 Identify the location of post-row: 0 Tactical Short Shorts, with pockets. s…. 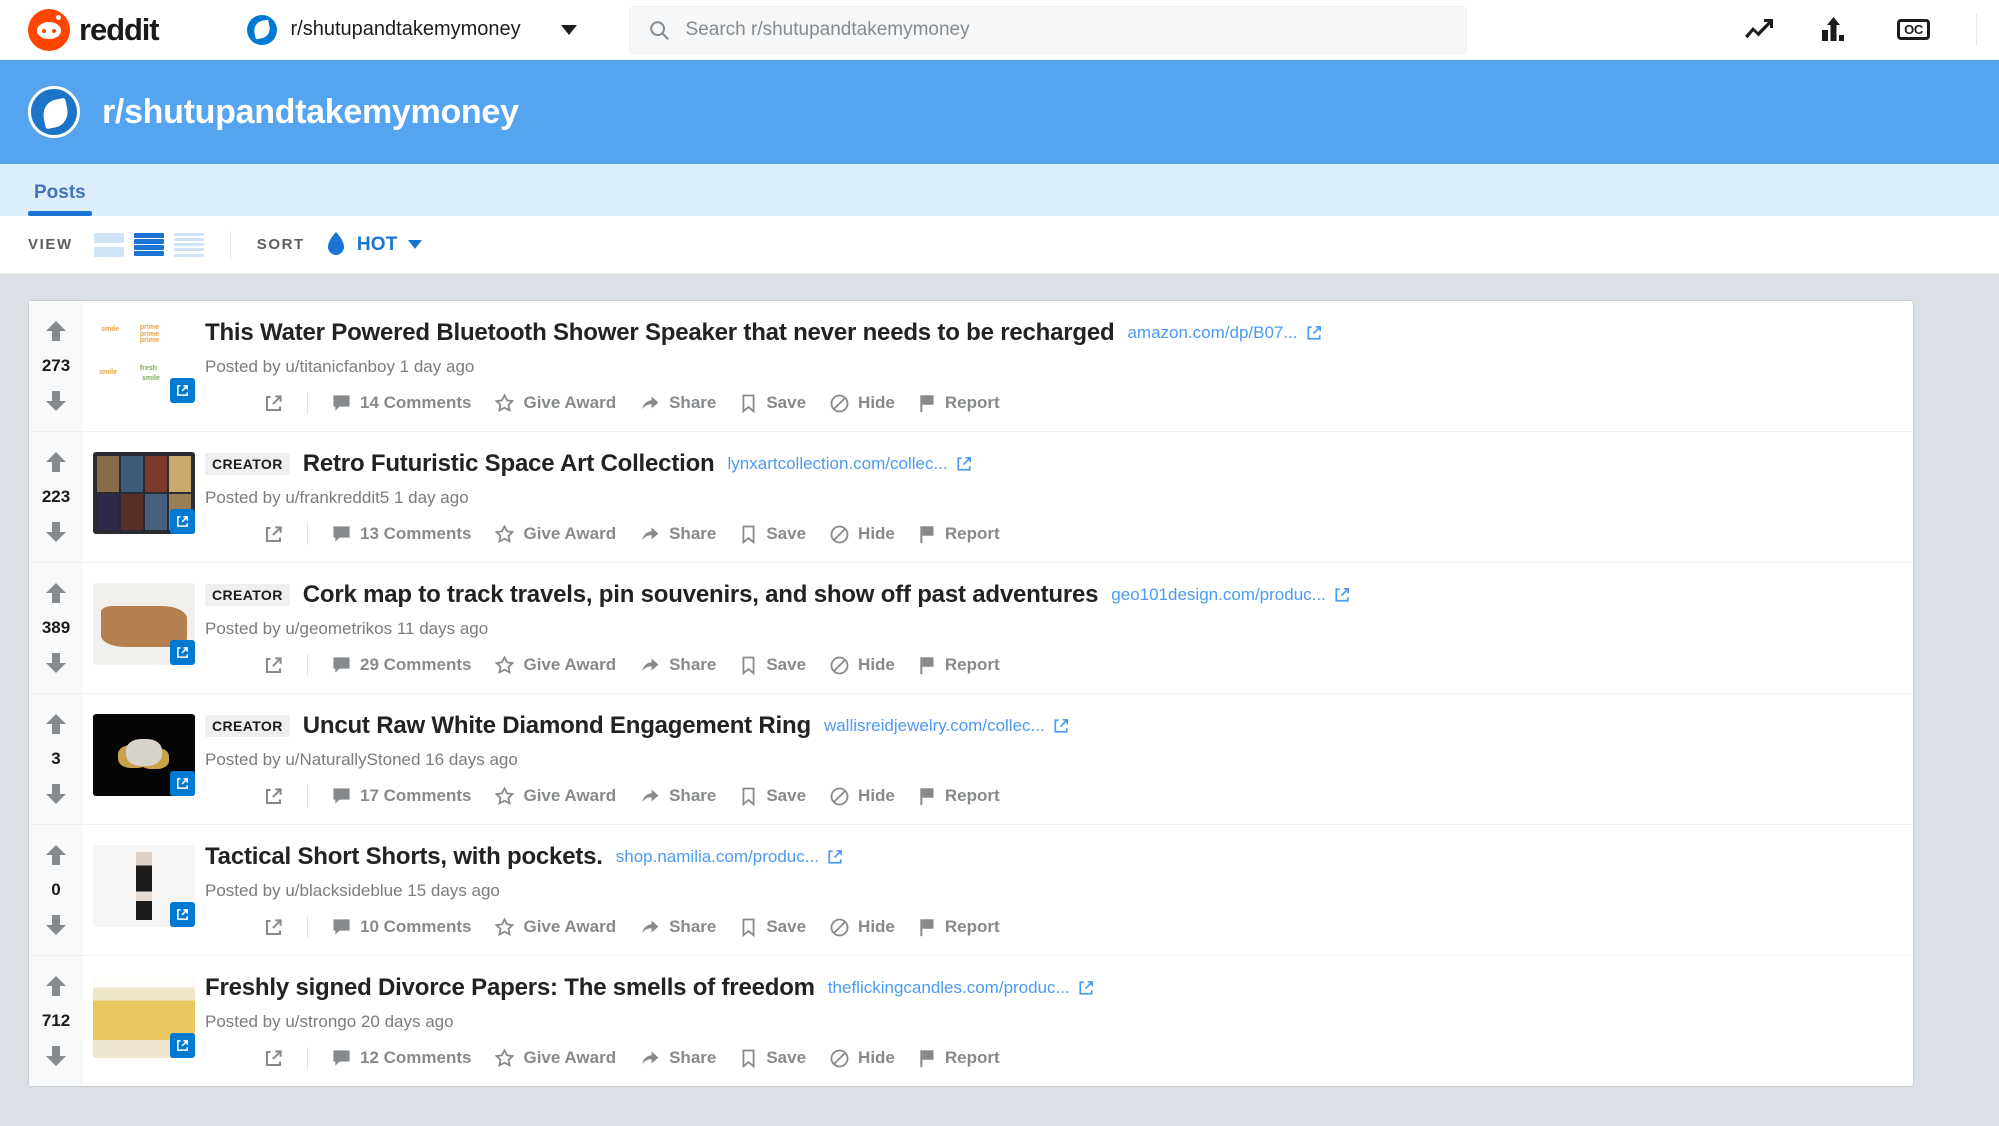
(971, 890).